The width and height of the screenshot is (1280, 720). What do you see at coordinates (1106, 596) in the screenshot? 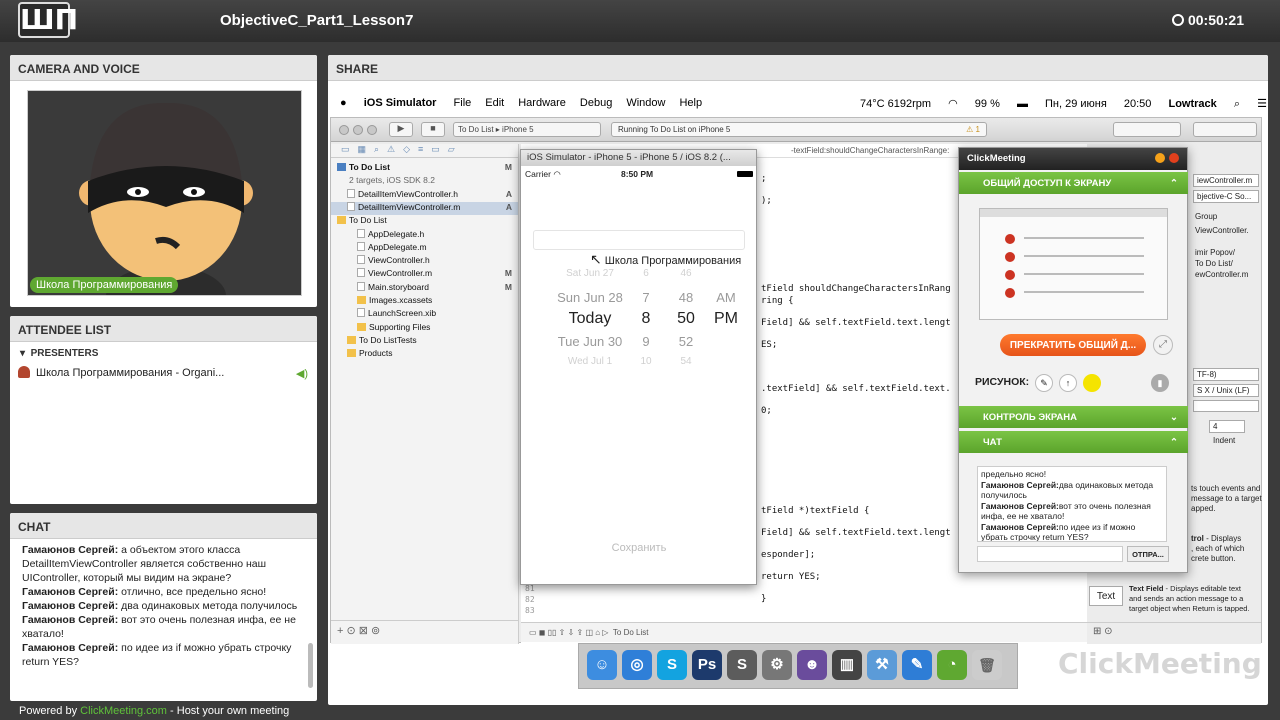
I see `text-field-library-item: Text` at bounding box center [1106, 596].